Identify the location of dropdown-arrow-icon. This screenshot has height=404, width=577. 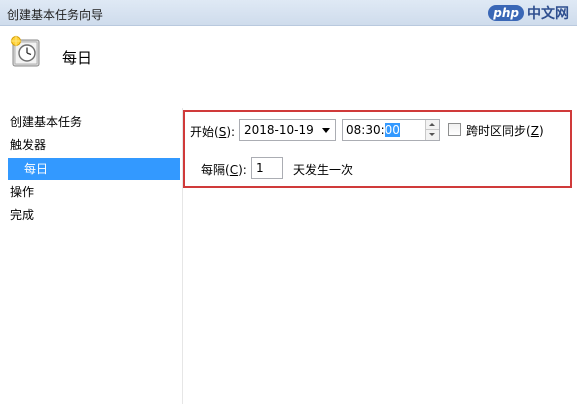
(326, 130).